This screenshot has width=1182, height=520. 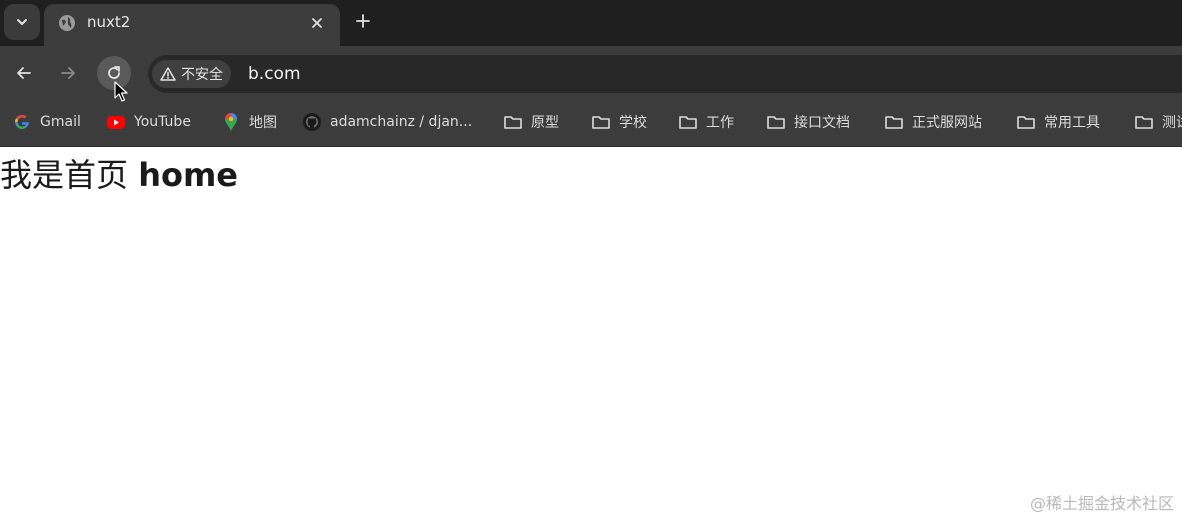 I want to click on bookmark-maps: 地图, so click(x=249, y=122).